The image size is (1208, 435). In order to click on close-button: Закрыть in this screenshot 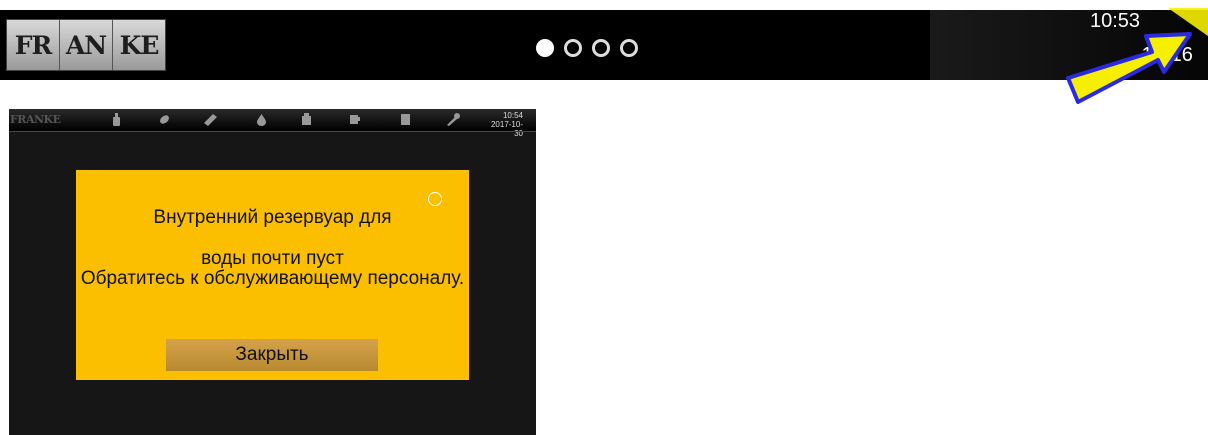, I will do `click(272, 355)`.